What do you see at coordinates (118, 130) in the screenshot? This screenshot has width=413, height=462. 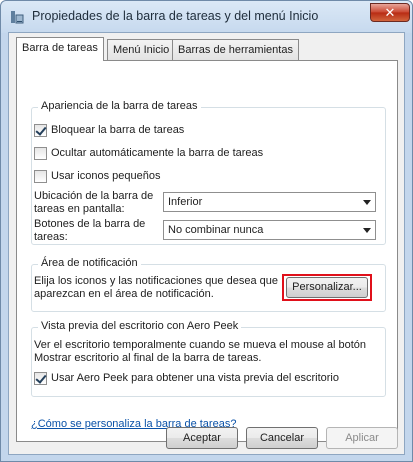 I see `lock-taskbar-label: Bloquear la barra de tareas` at bounding box center [118, 130].